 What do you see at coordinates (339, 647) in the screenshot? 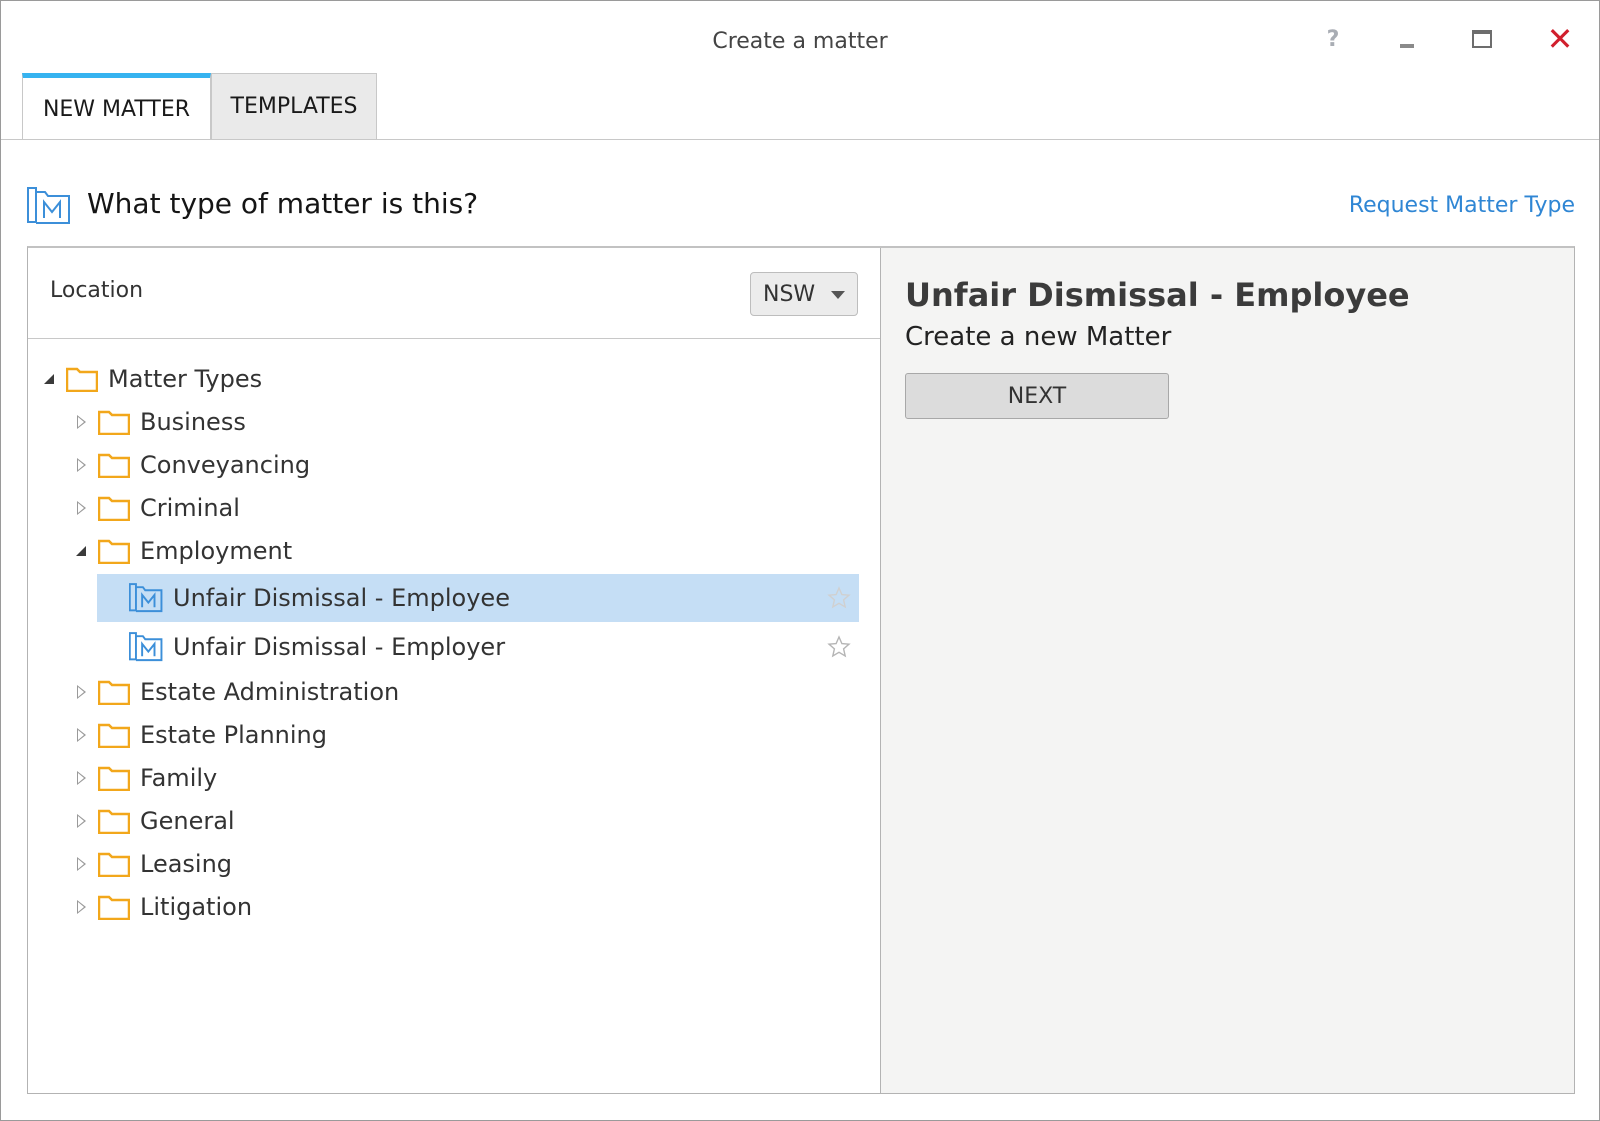
I see `tree-item-label: Unfair Dismissal - Employer` at bounding box center [339, 647].